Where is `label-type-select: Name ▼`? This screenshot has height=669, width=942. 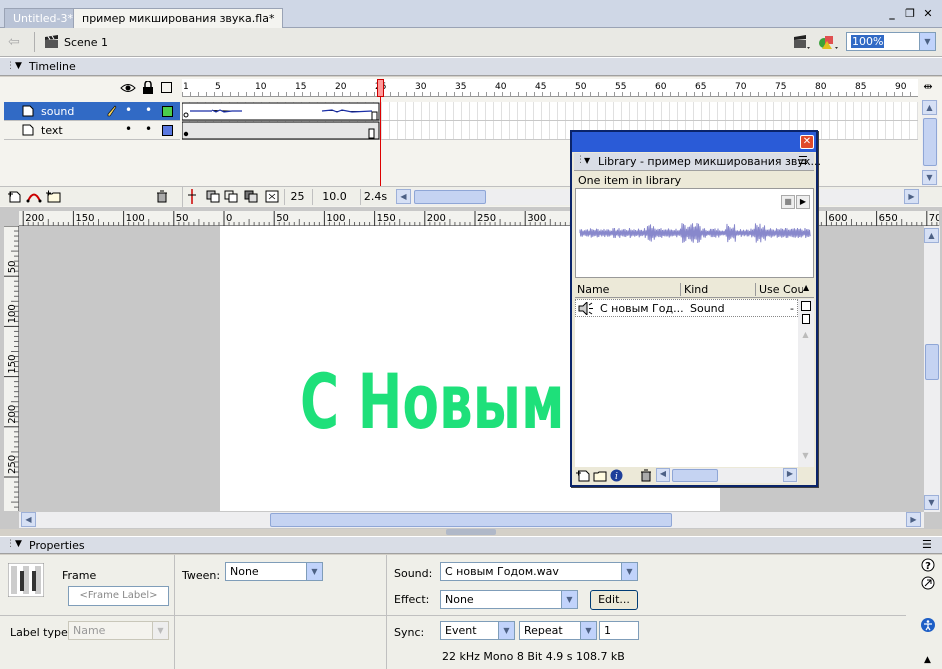 label-type-select: Name ▼ is located at coordinates (118, 630).